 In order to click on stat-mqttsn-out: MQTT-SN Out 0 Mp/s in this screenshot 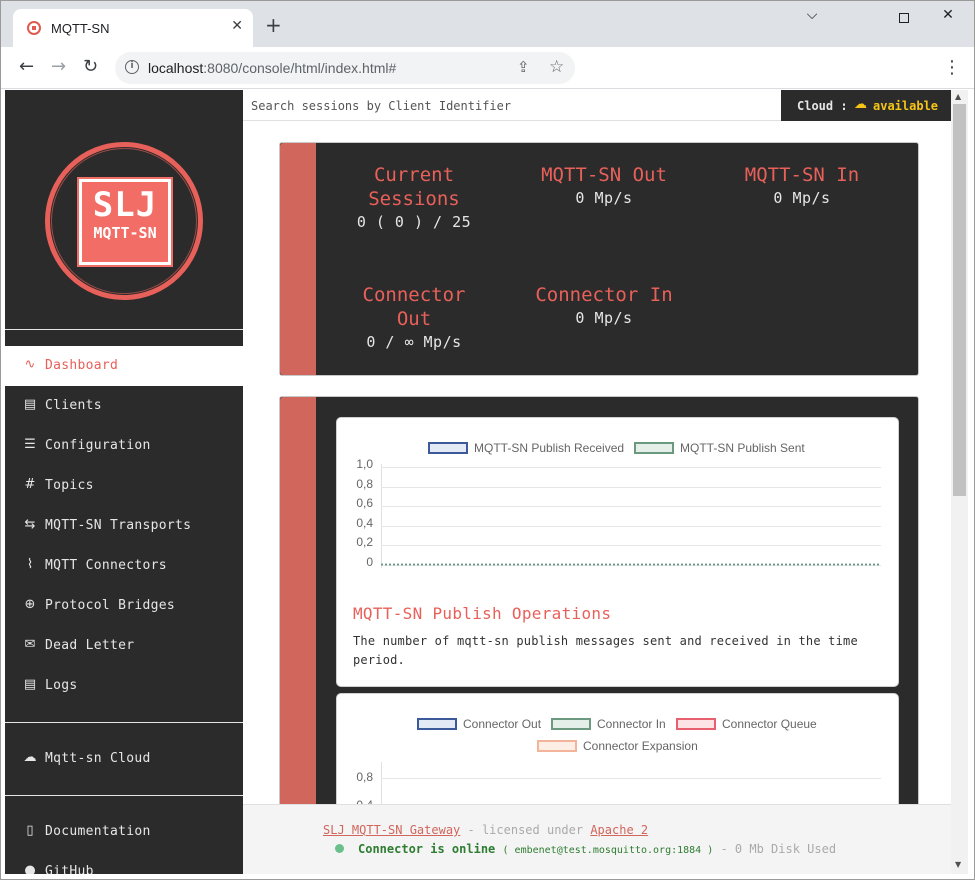, I will do `click(604, 185)`.